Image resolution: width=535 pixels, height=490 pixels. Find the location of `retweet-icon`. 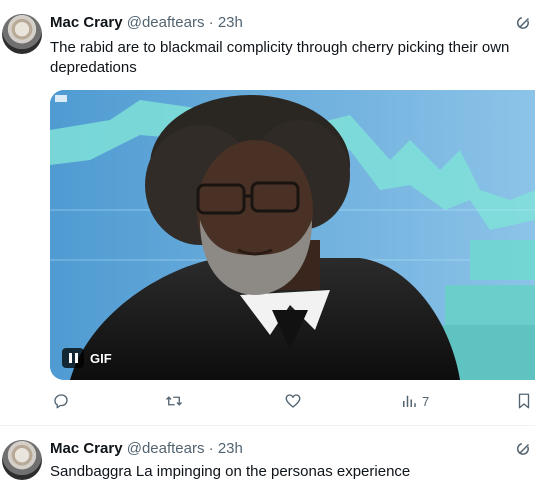

retweet-icon is located at coordinates (174, 401).